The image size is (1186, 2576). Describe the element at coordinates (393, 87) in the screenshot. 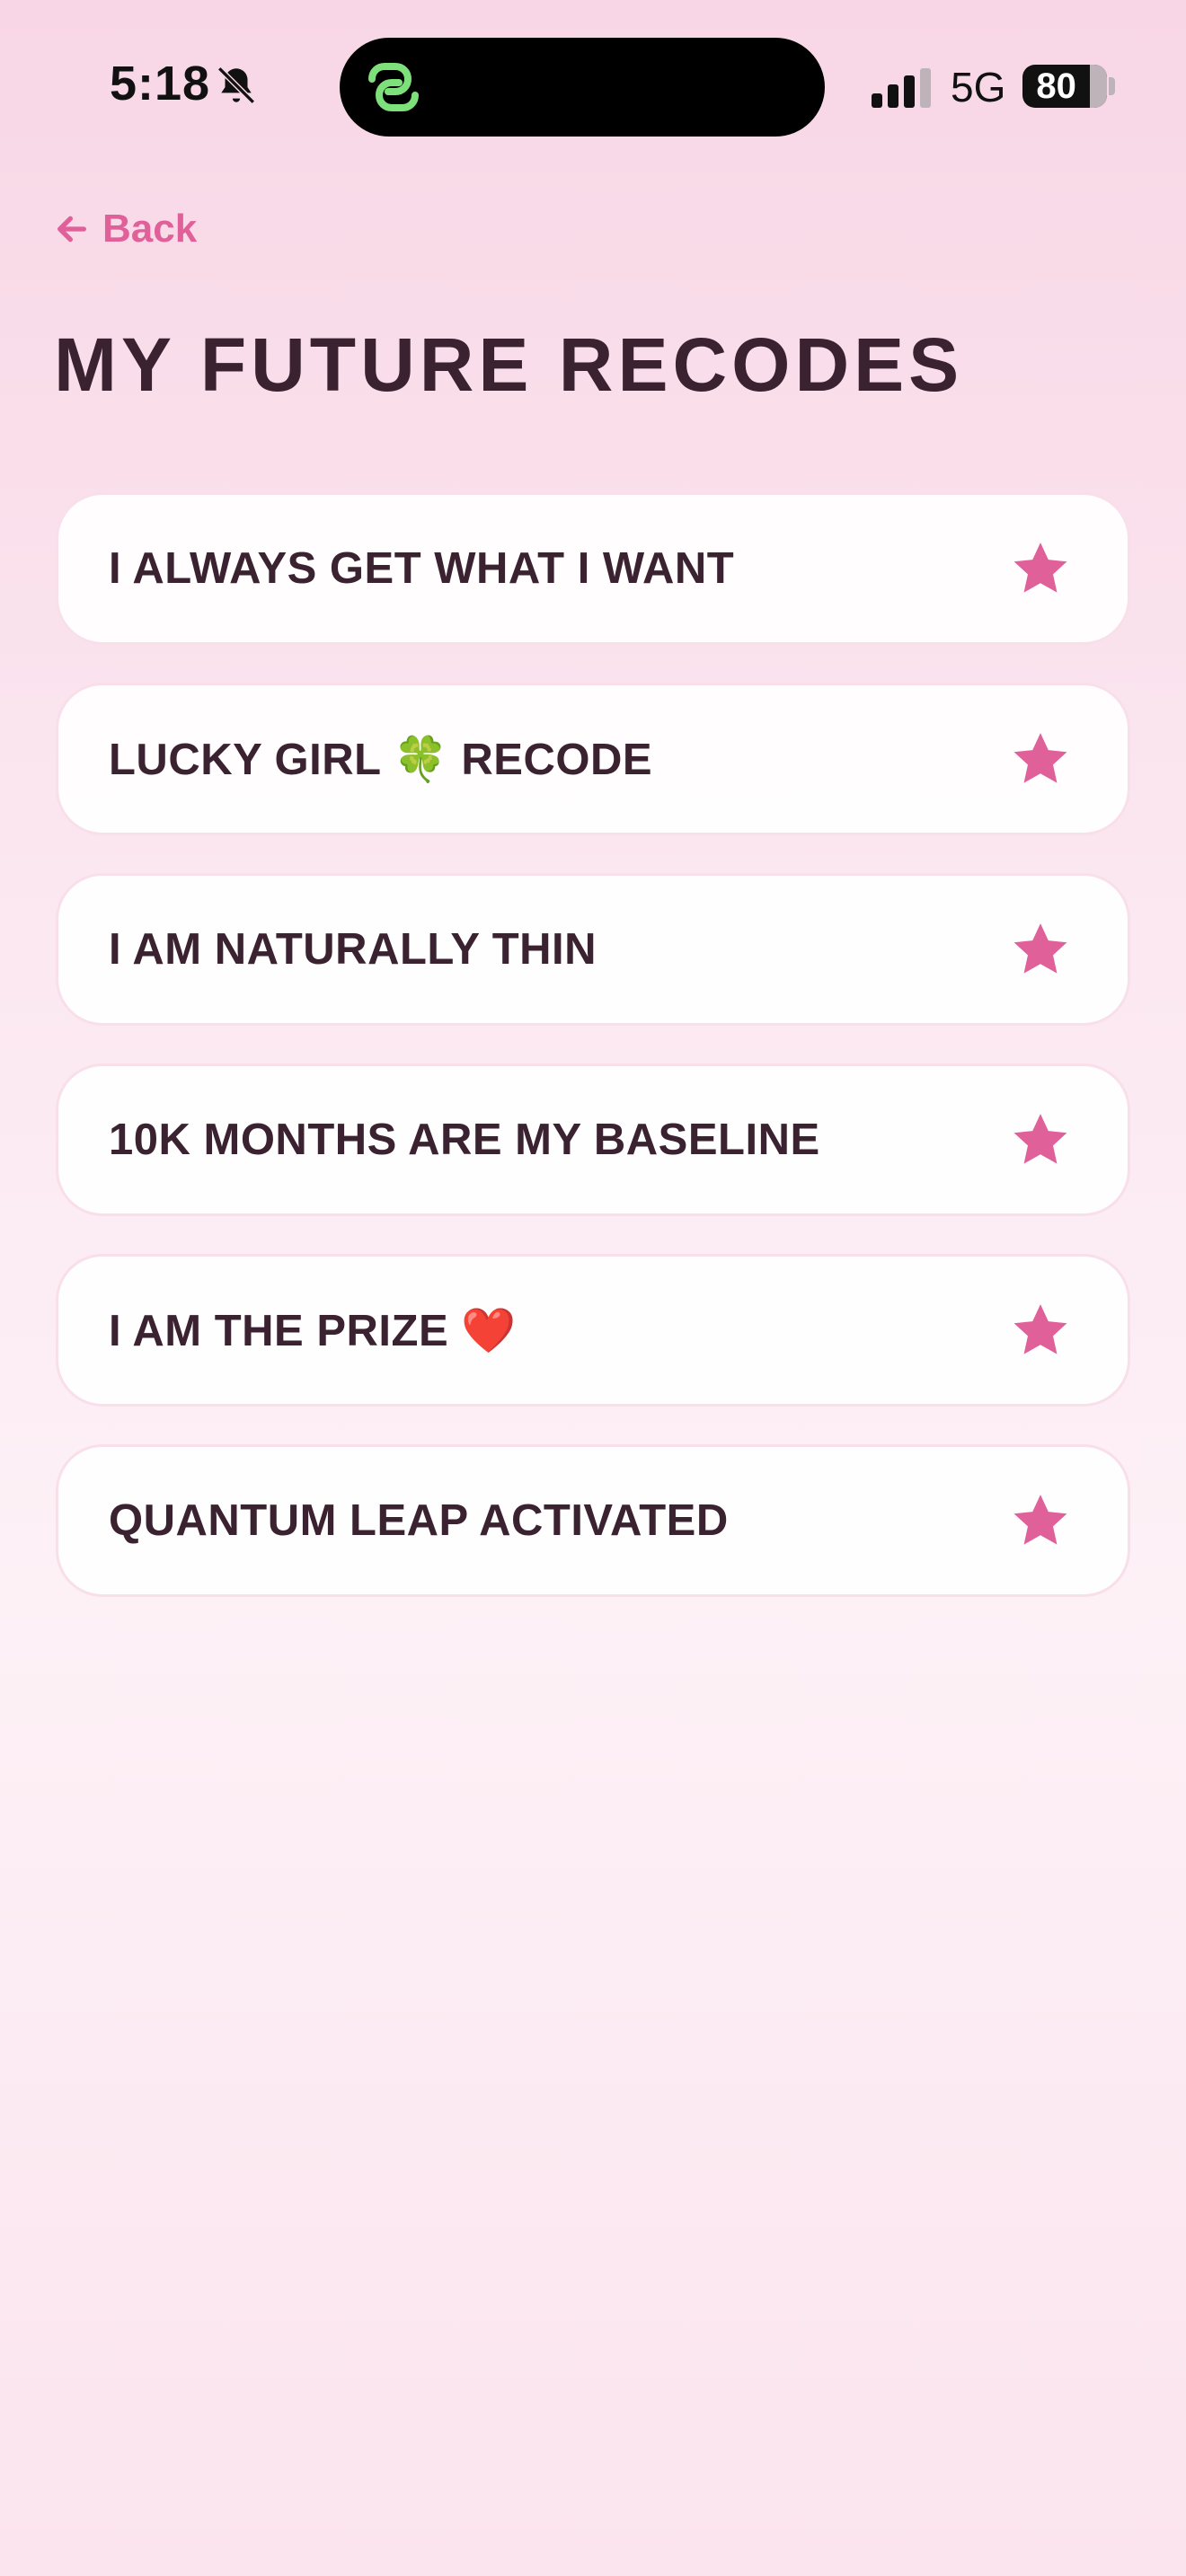

I see `link-icon` at that location.